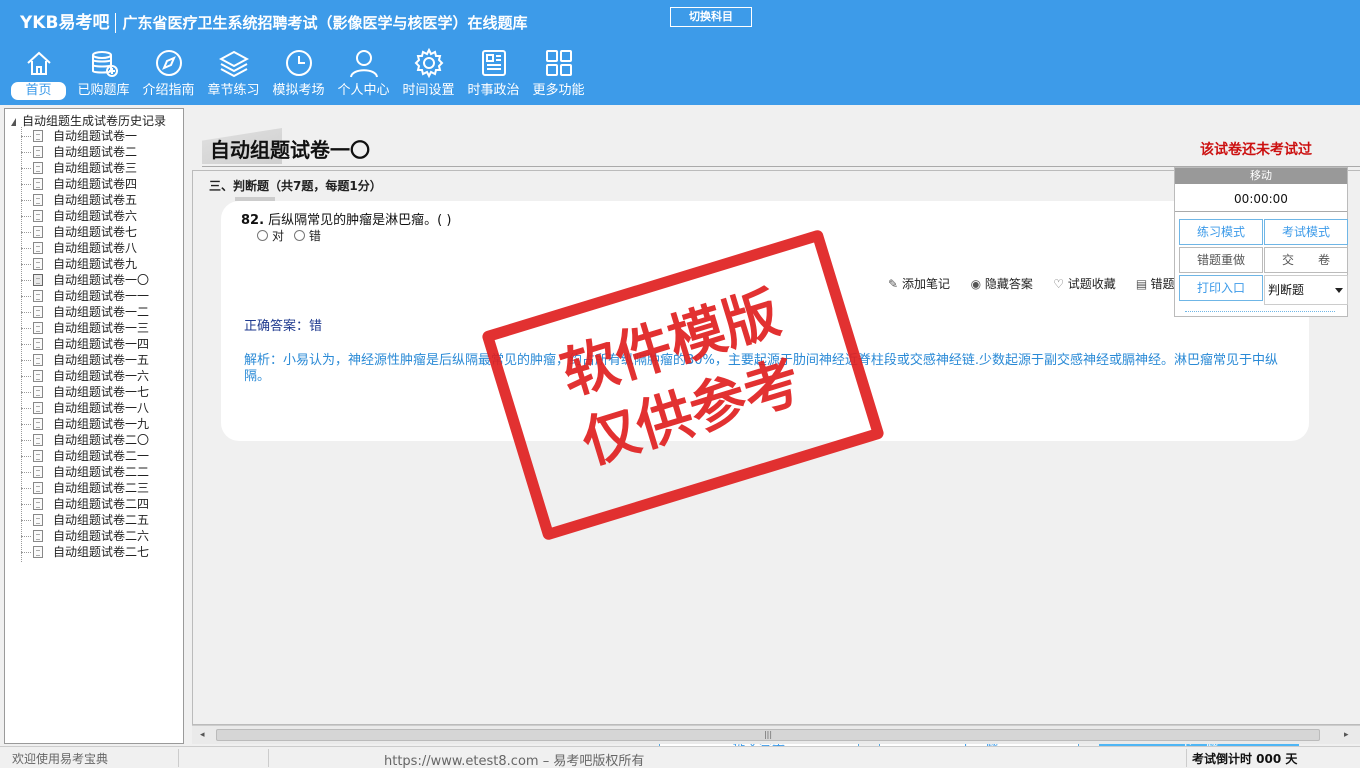  What do you see at coordinates (558, 90) in the screenshot?
I see `nav-label-more: 更多功能` at bounding box center [558, 90].